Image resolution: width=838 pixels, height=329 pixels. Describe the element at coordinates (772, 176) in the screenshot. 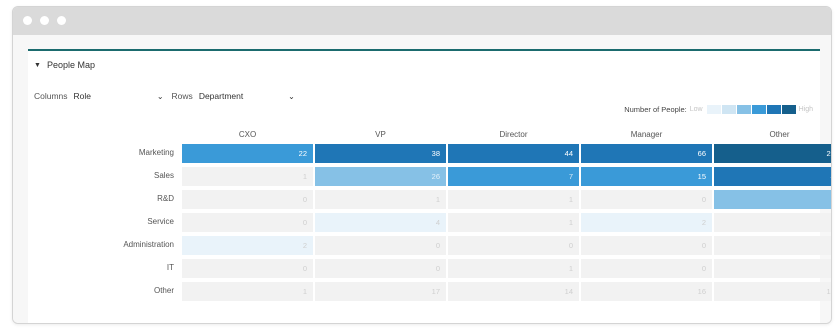

I see `heatmap-cell: 49` at that location.